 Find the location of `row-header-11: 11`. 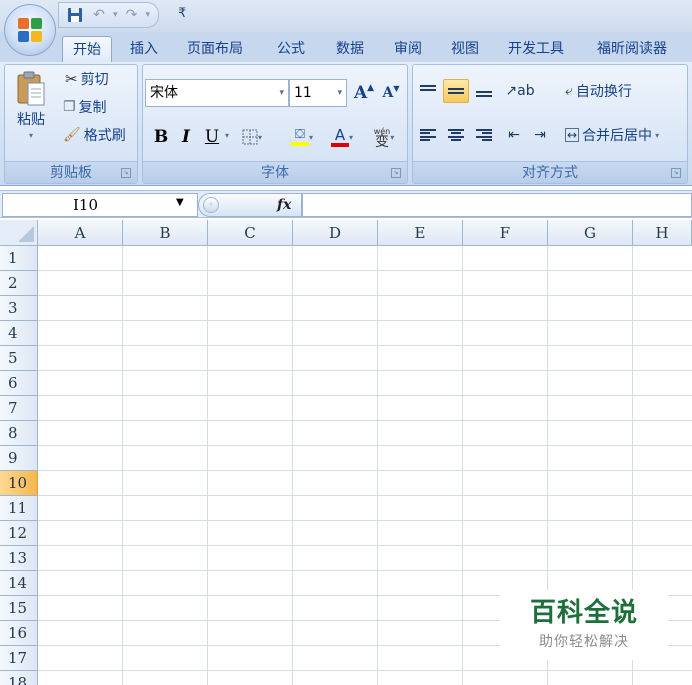

row-header-11: 11 is located at coordinates (19, 508).